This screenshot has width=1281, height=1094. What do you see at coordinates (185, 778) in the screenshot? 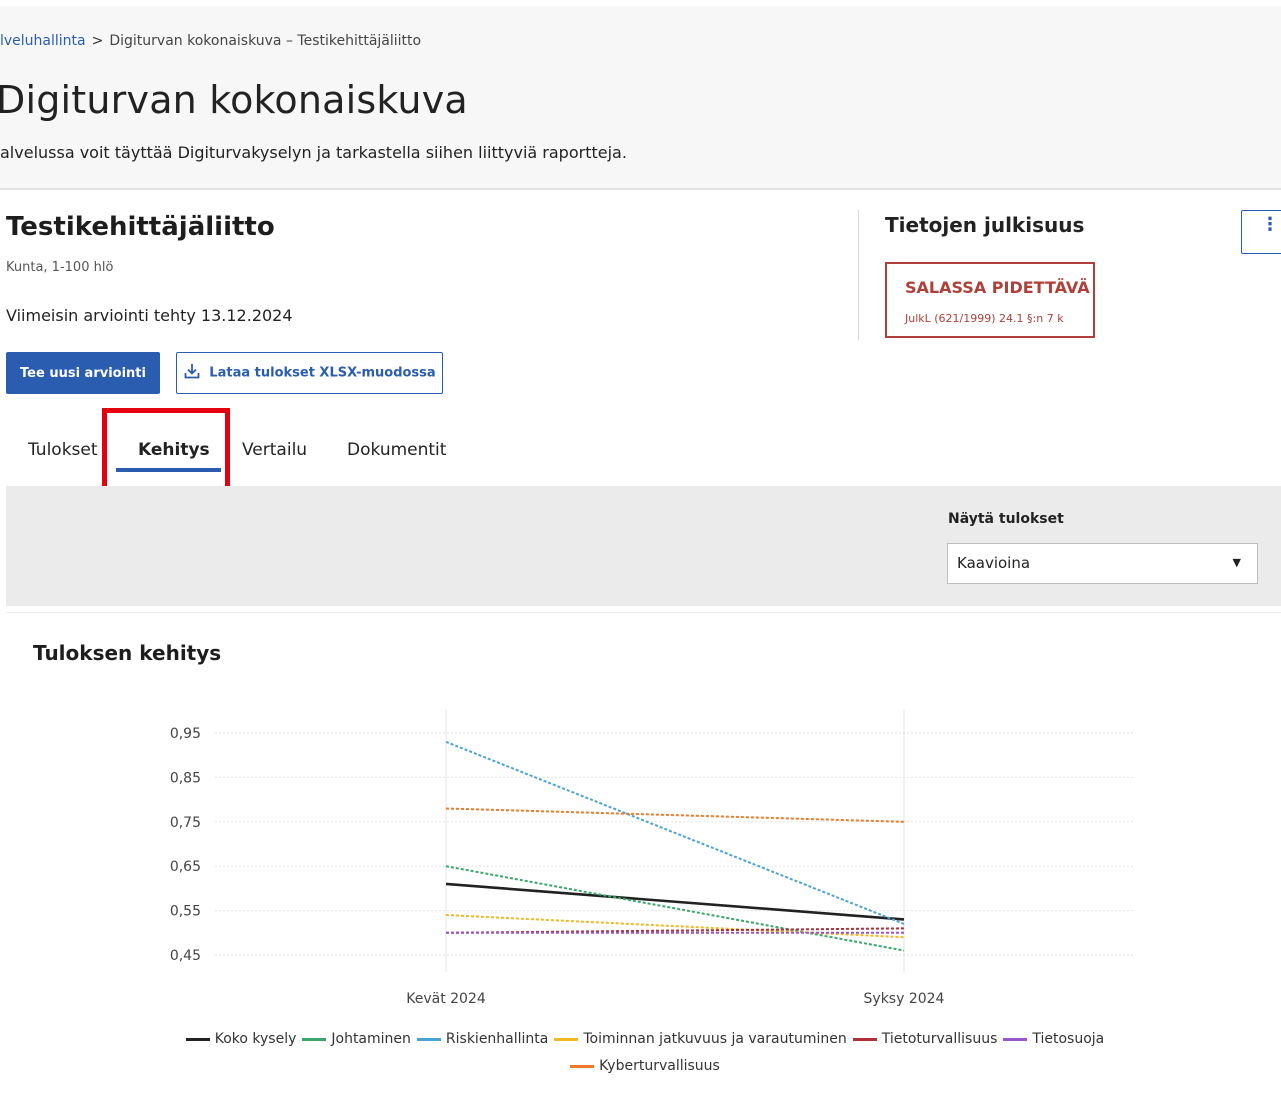
I see `y-tick-label: 0,85` at bounding box center [185, 778].